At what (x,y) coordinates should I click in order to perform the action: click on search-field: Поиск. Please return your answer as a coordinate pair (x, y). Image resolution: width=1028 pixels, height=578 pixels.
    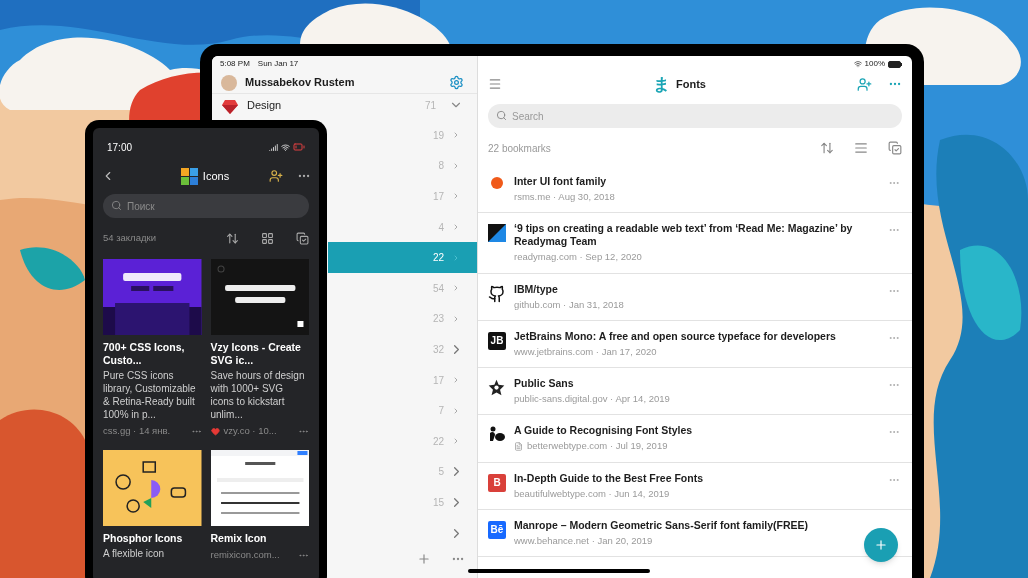
    Looking at the image, I should click on (206, 206).